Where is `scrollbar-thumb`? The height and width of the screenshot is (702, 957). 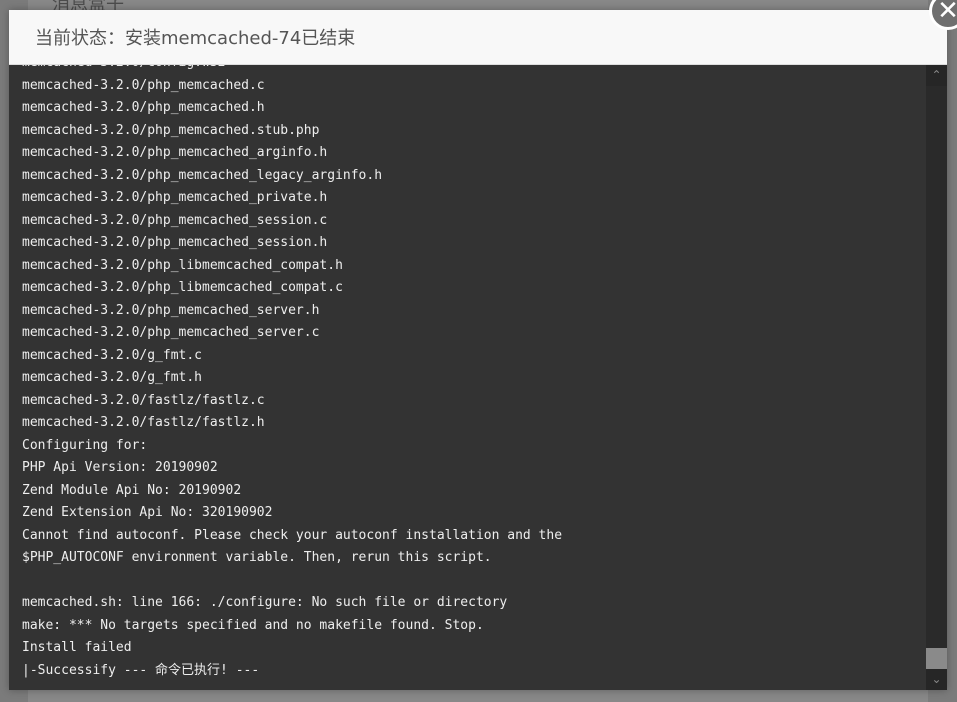 scrollbar-thumb is located at coordinates (936, 658).